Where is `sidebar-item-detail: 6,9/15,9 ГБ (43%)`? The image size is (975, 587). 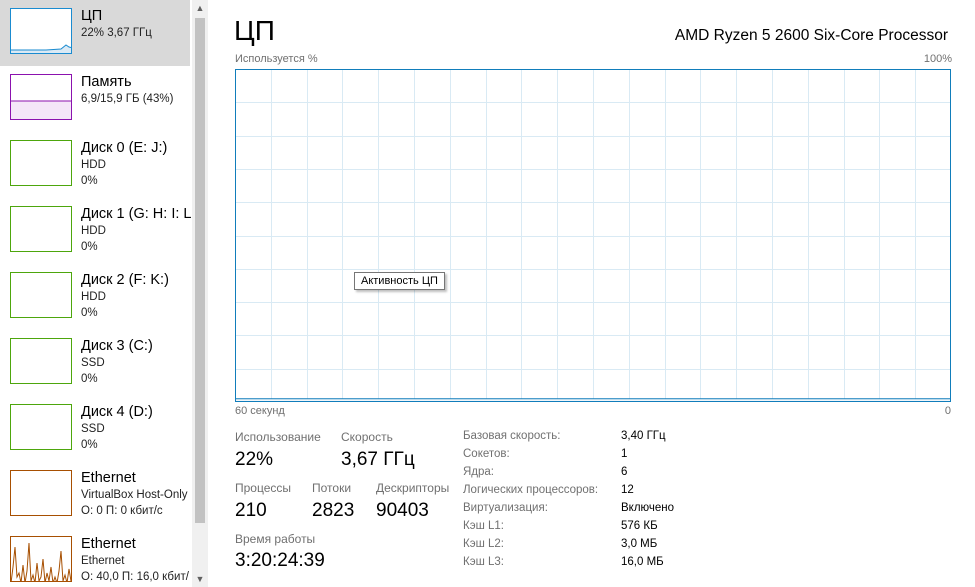
sidebar-item-detail: 6,9/15,9 ГБ (43%) is located at coordinates (127, 99).